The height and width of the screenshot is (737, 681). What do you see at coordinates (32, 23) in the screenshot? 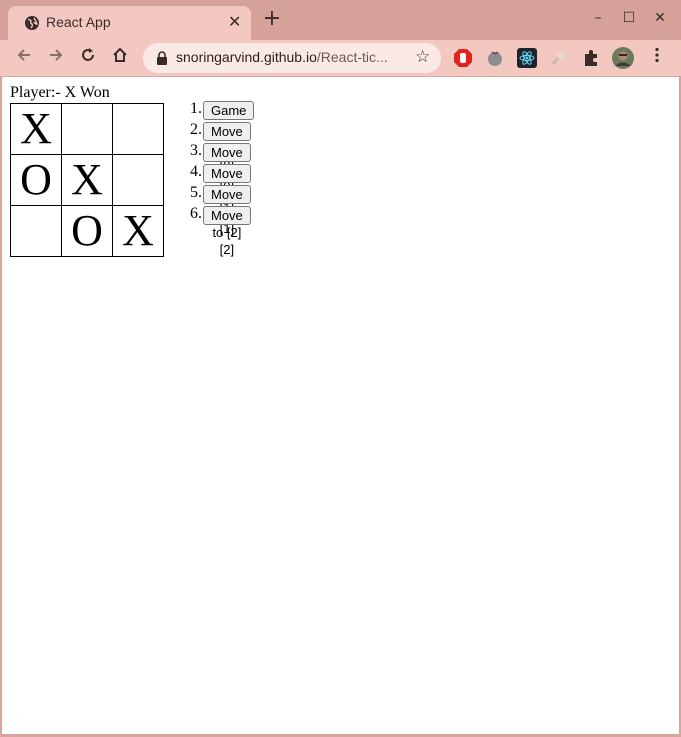
I see `globe-icon` at bounding box center [32, 23].